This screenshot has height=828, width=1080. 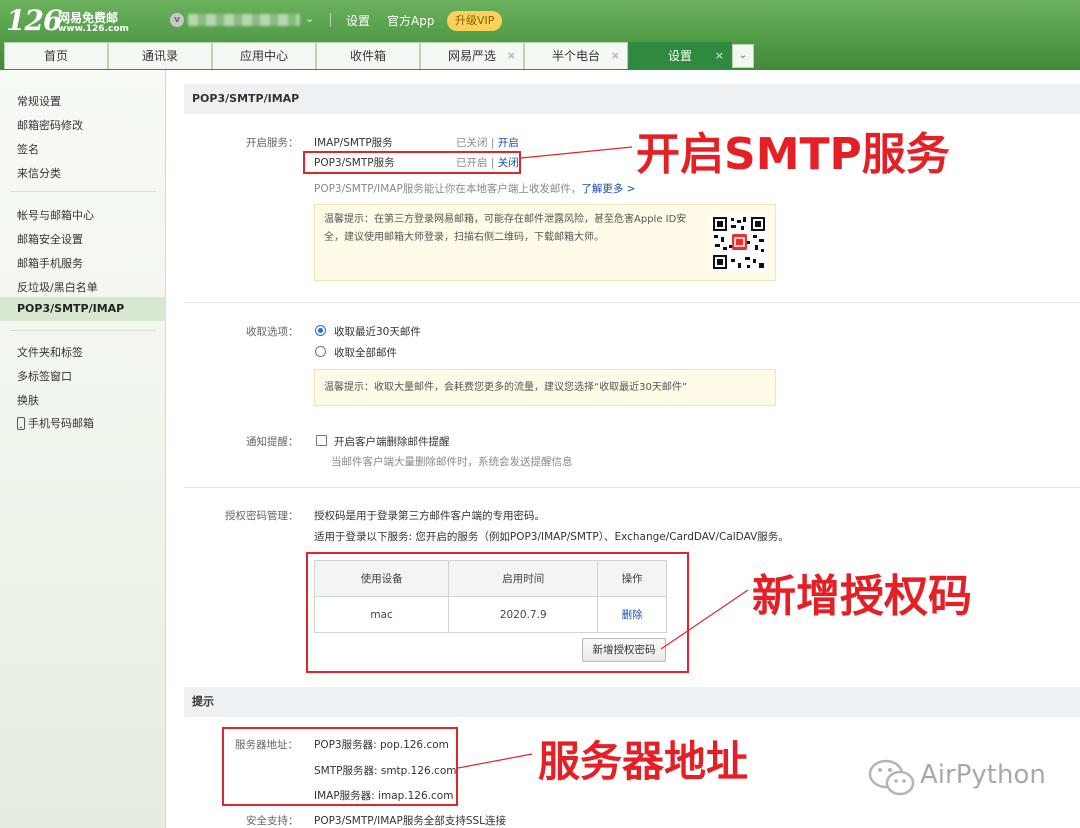 What do you see at coordinates (177, 20) in the screenshot?
I see `user-avatar: v` at bounding box center [177, 20].